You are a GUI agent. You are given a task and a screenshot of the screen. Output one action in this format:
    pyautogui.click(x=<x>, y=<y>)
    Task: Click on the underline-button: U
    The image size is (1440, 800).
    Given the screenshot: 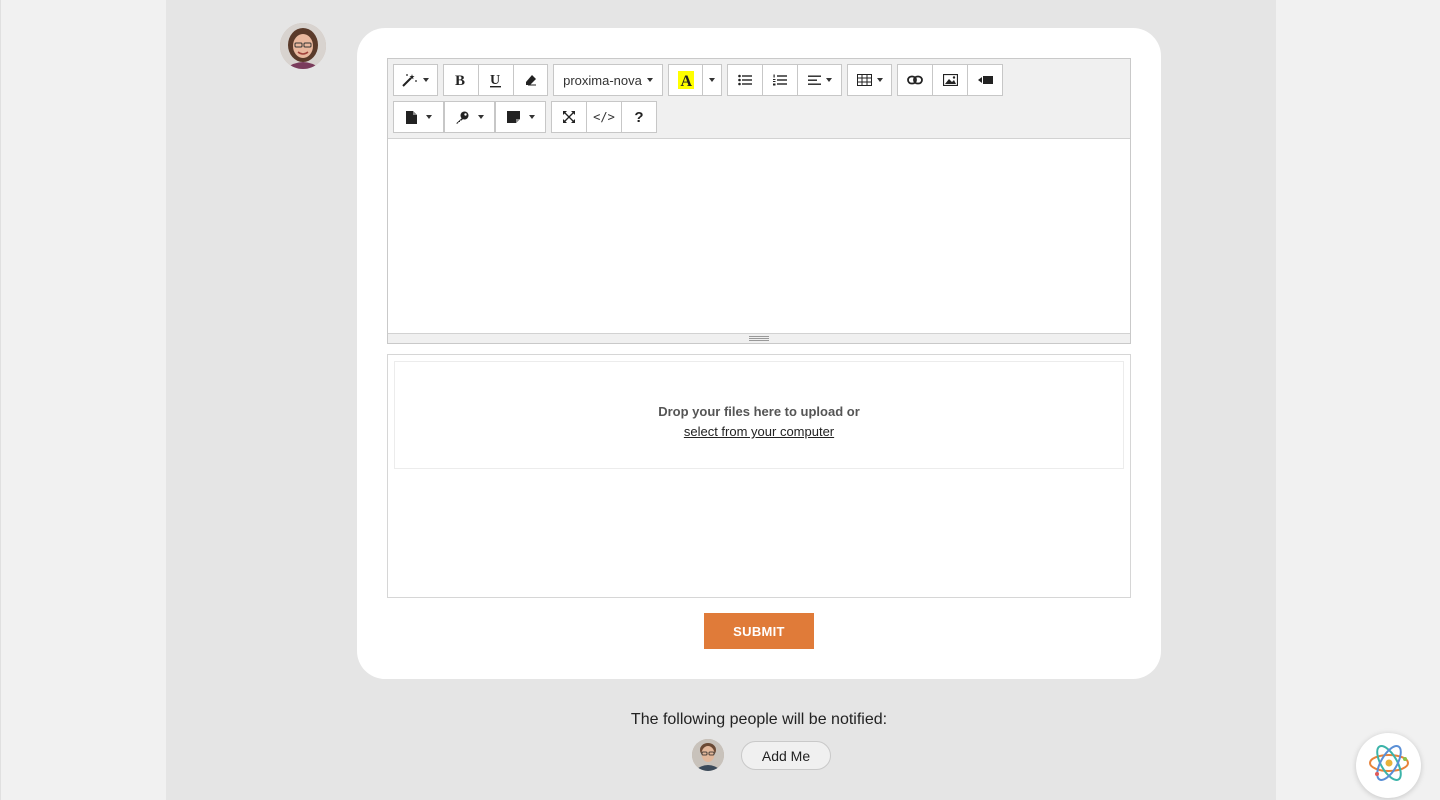 What is the action you would take?
    pyautogui.click(x=496, y=80)
    